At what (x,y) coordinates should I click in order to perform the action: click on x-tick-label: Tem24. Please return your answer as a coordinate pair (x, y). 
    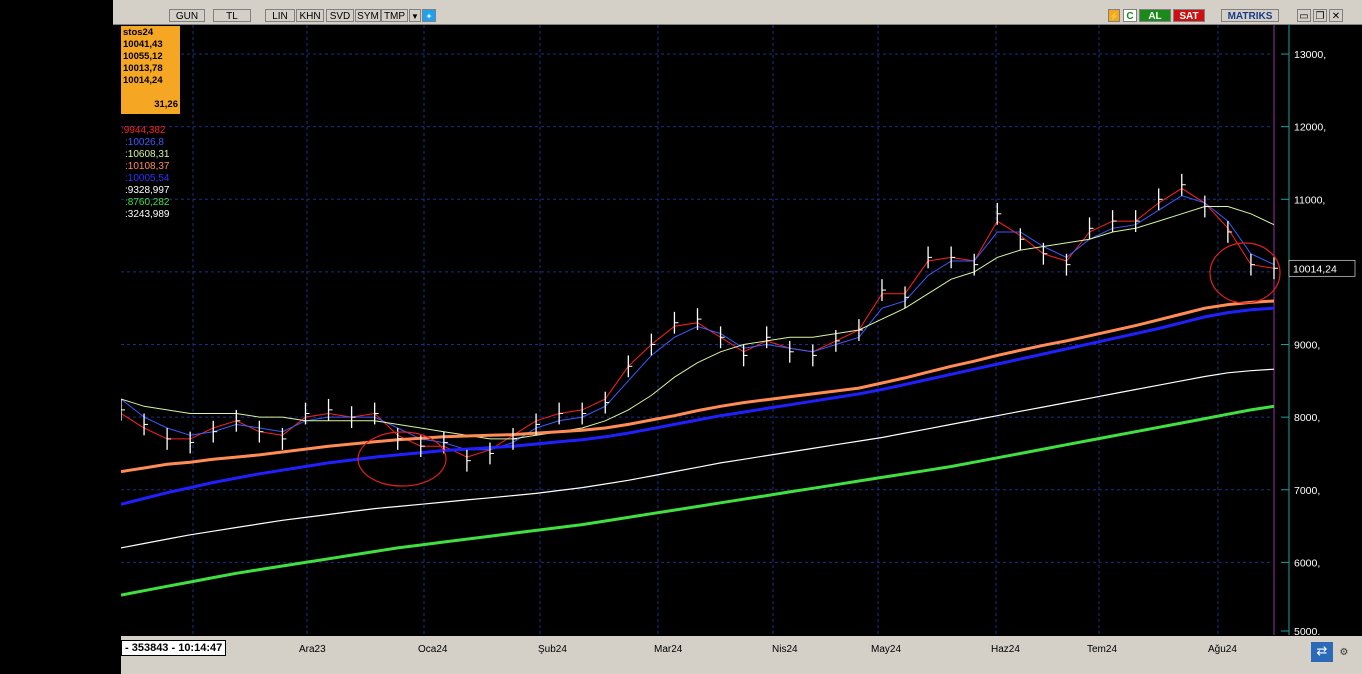
    Looking at the image, I should click on (1102, 649).